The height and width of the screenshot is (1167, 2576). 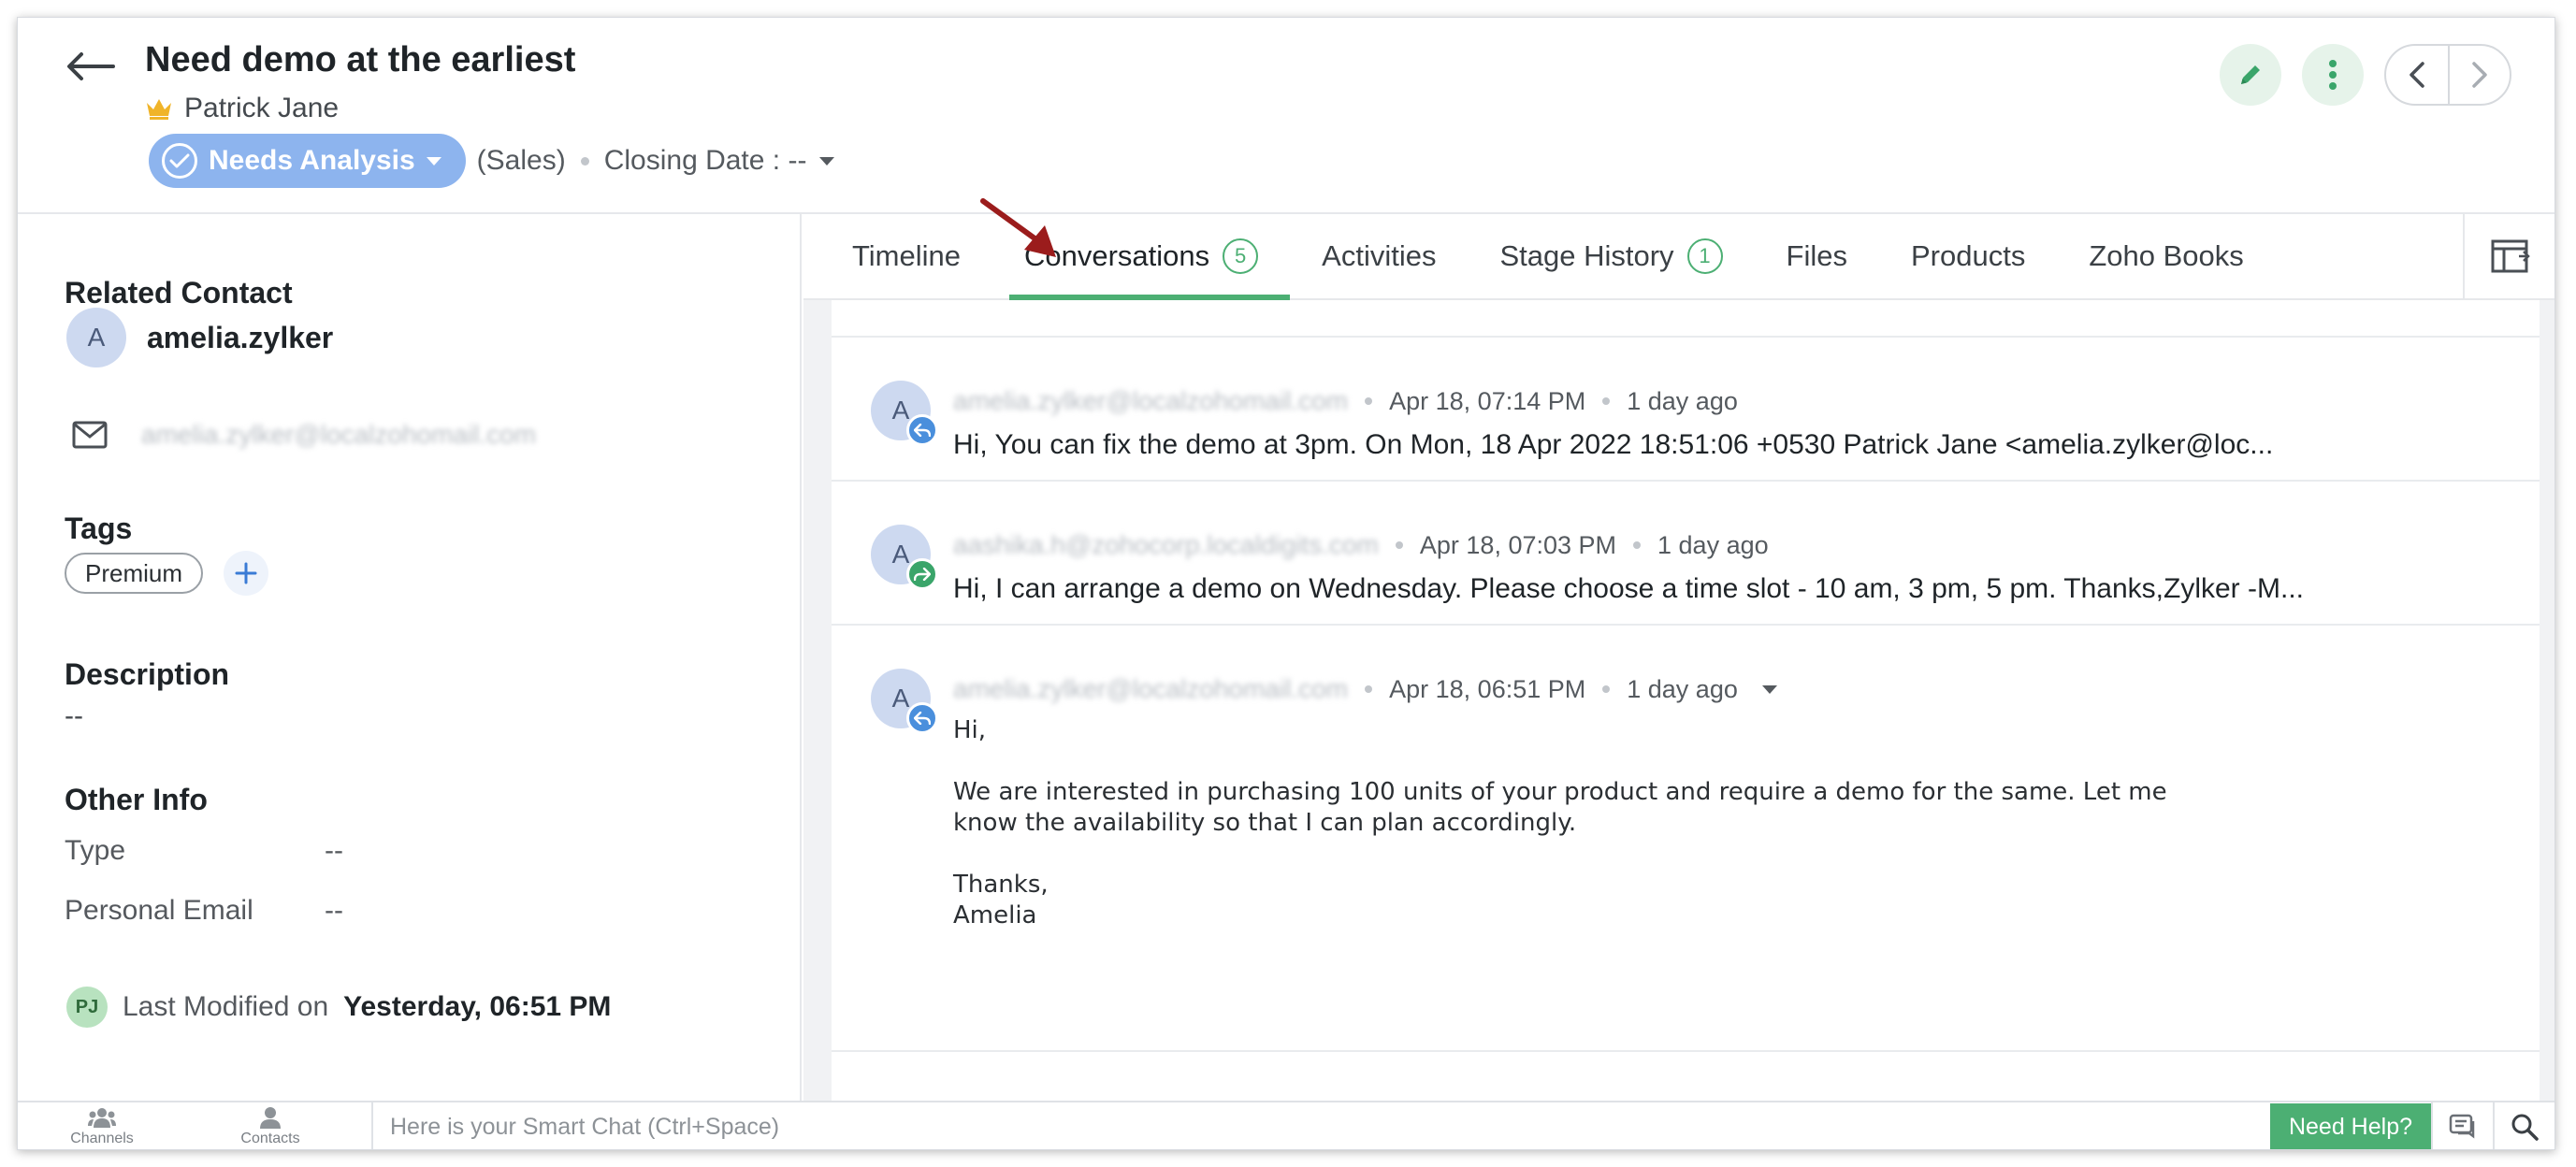 I want to click on personal-email-label: Personal Email, so click(x=159, y=910).